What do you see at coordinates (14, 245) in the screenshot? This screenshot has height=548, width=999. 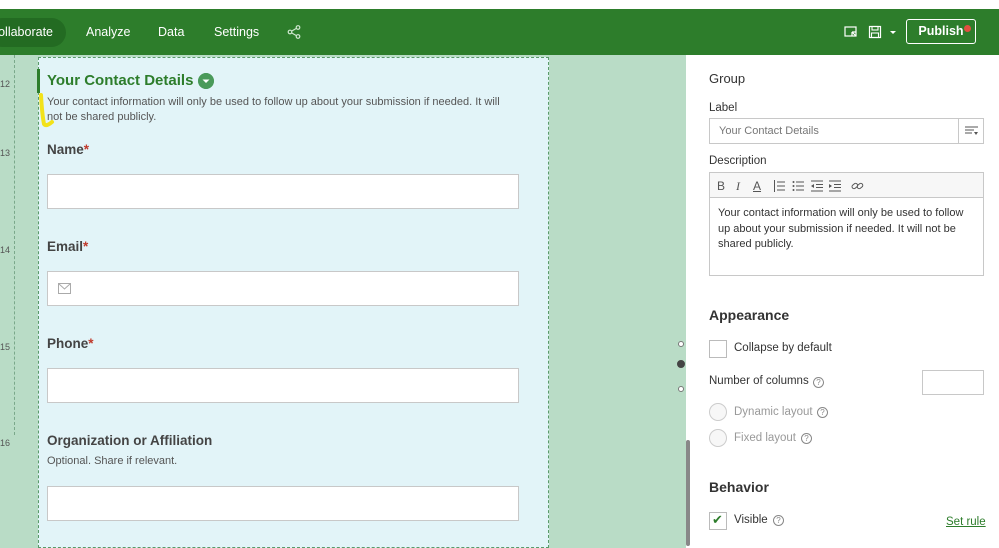 I see `gutter-divider` at bounding box center [14, 245].